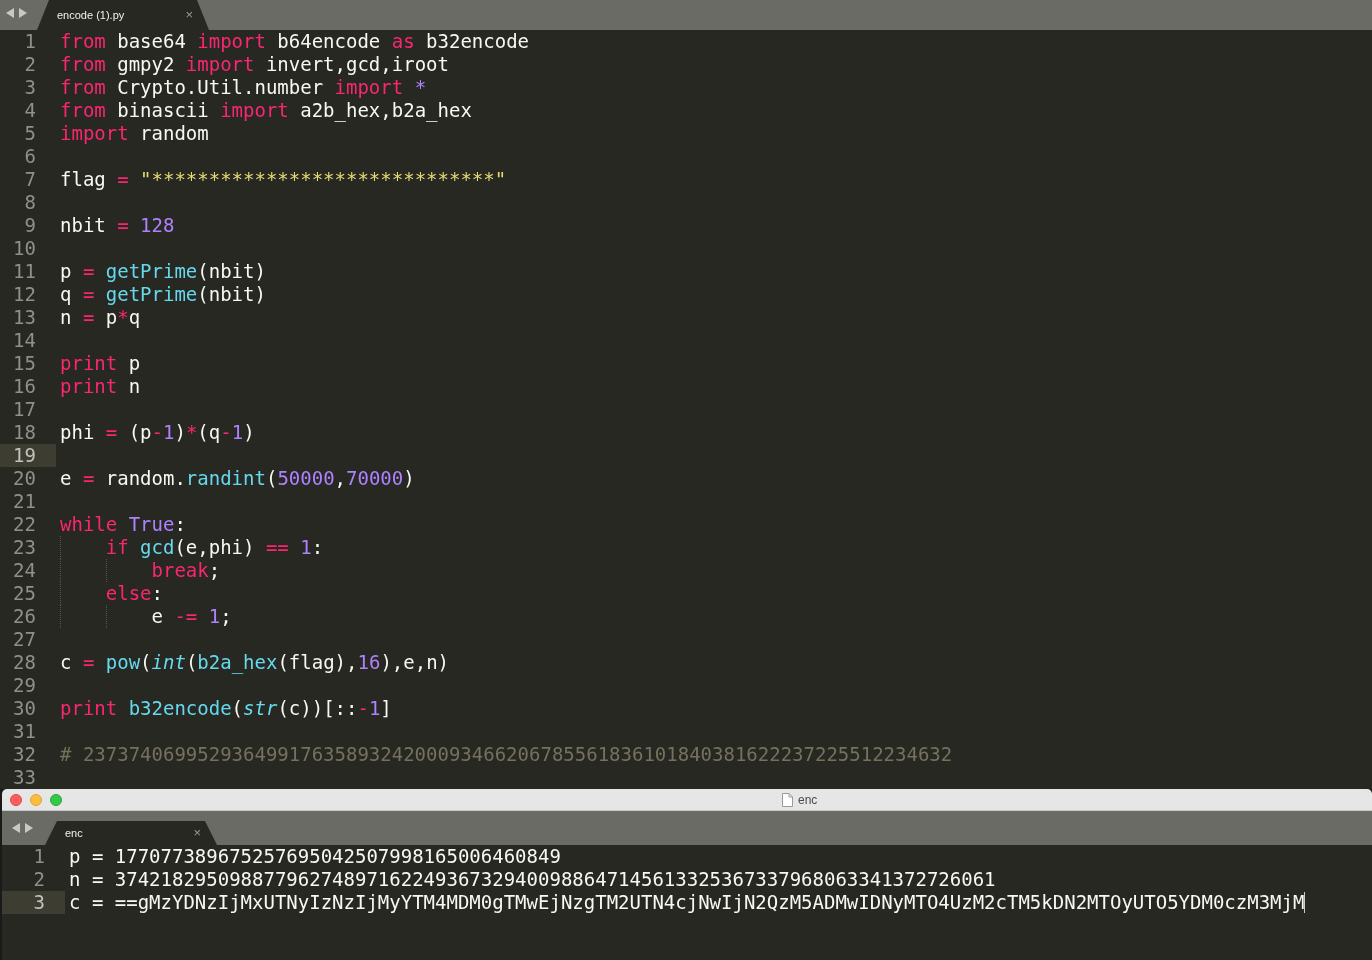 This screenshot has height=960, width=1372. What do you see at coordinates (56, 799) in the screenshot?
I see `zoom-window-button` at bounding box center [56, 799].